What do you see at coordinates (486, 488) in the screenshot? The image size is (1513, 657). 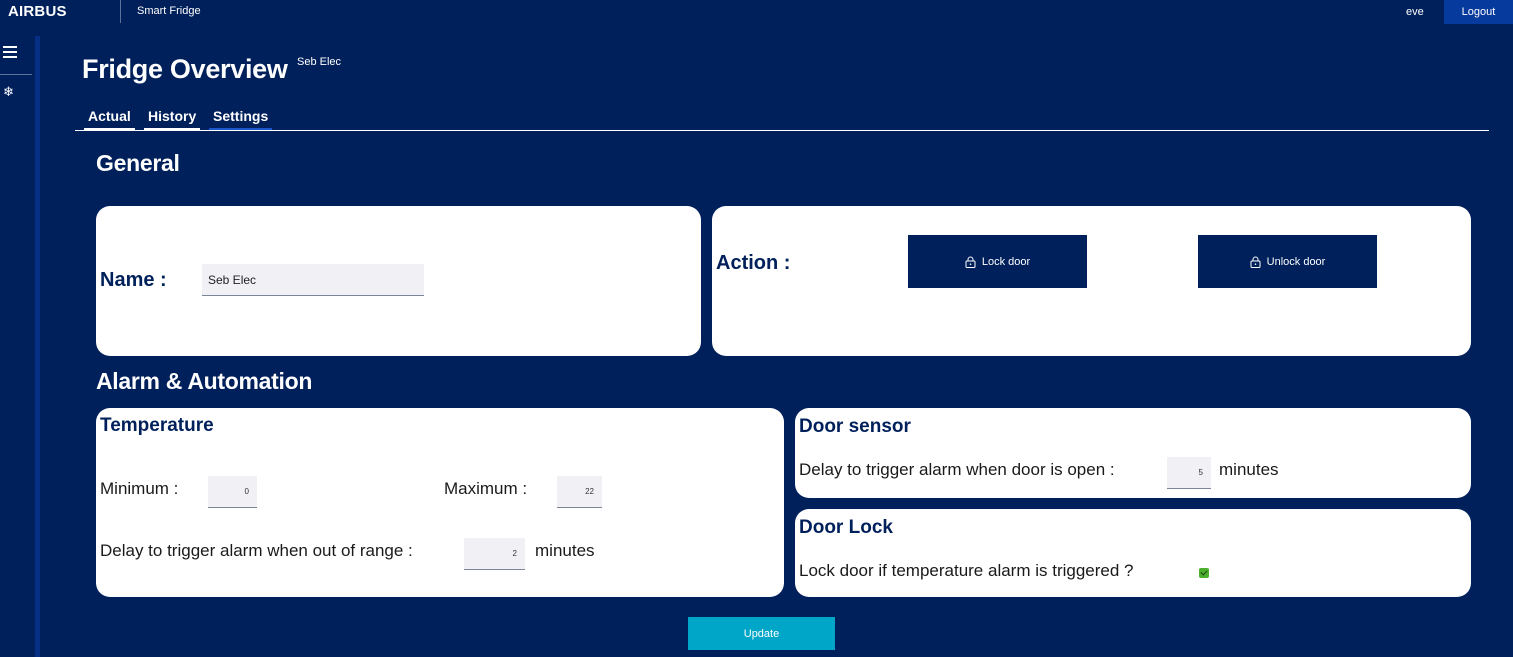 I see `maximum-label: Maximum :` at bounding box center [486, 488].